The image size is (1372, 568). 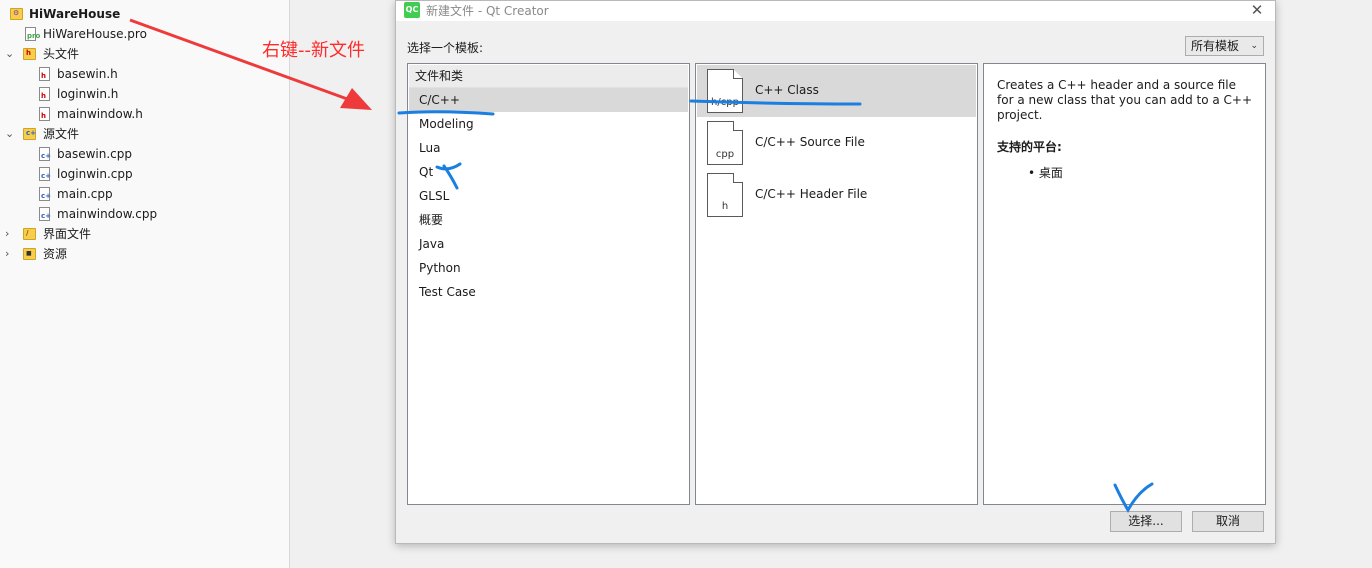 What do you see at coordinates (67, 234) in the screenshot?
I see `tree-item-label: 界面文件` at bounding box center [67, 234].